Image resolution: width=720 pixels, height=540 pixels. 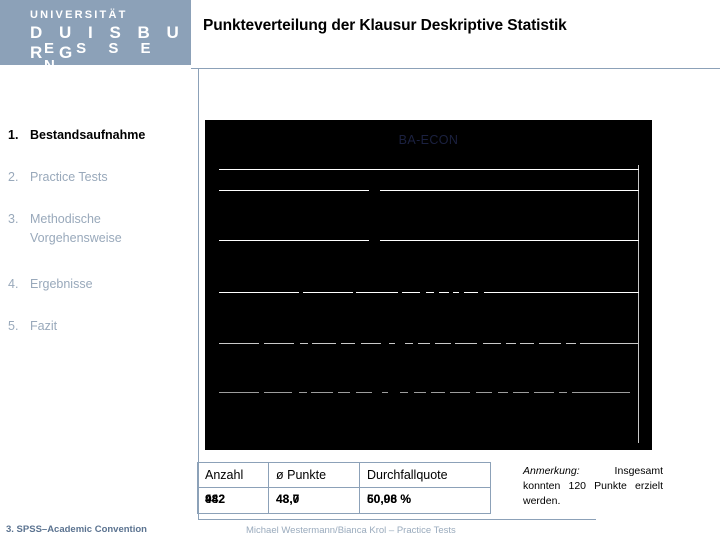 I want to click on sidebar-item-ergebnisse: 4. Ergebnisse, so click(x=50, y=284).